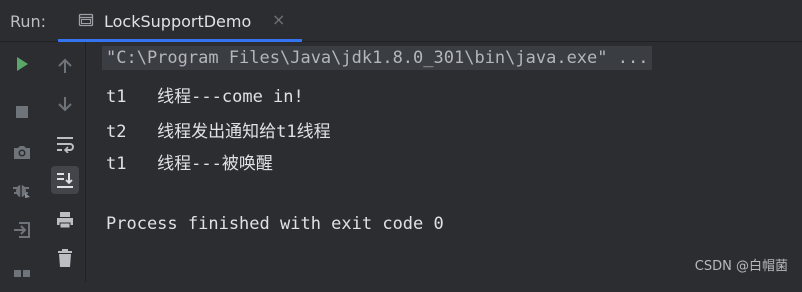 This screenshot has width=802, height=292. What do you see at coordinates (28, 21) in the screenshot?
I see `run-label: Run:` at bounding box center [28, 21].